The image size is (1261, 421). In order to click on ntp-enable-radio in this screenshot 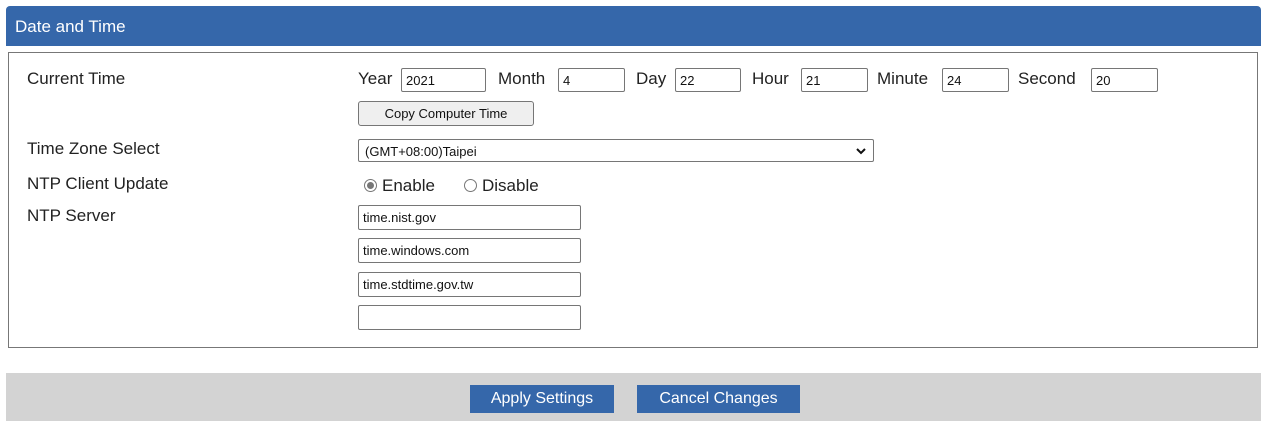, I will do `click(370, 185)`.